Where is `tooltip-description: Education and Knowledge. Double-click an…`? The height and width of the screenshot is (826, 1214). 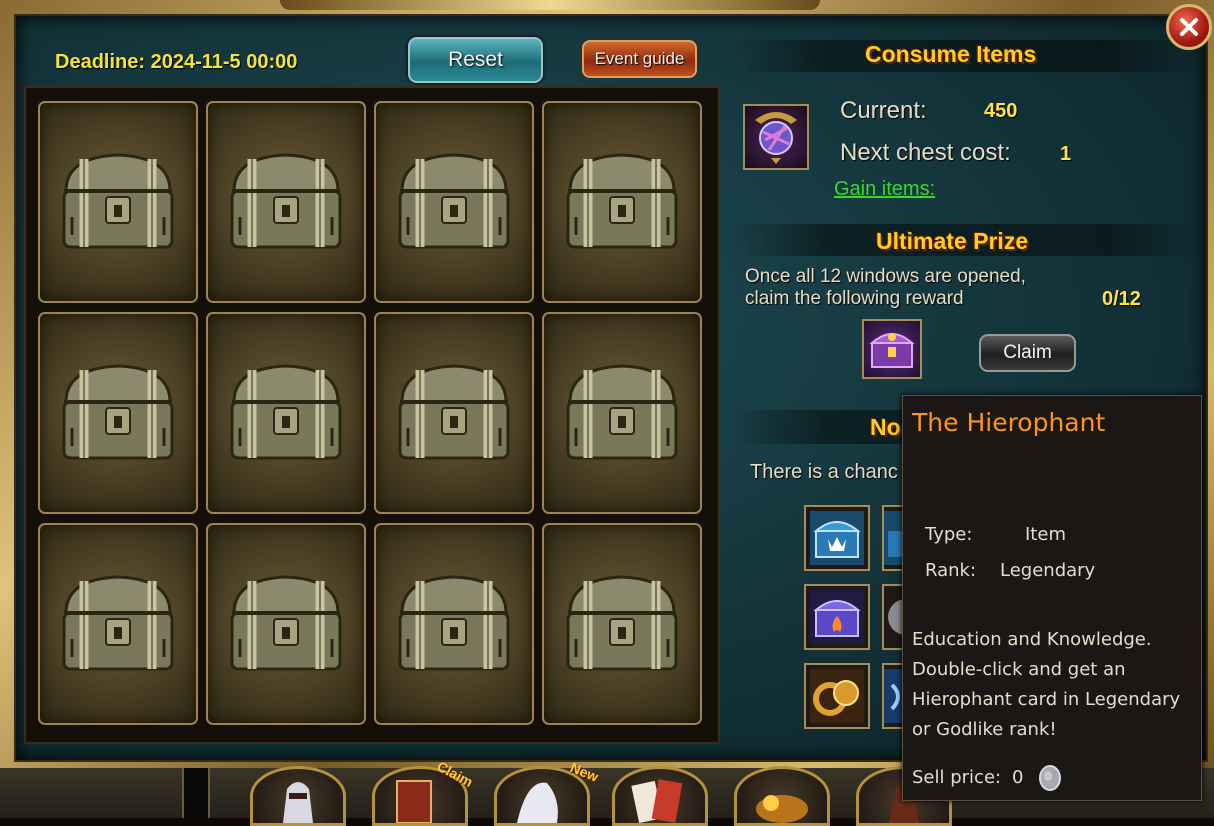 tooltip-description: Education and Knowledge. Double-click an… is located at coordinates (1054, 685).